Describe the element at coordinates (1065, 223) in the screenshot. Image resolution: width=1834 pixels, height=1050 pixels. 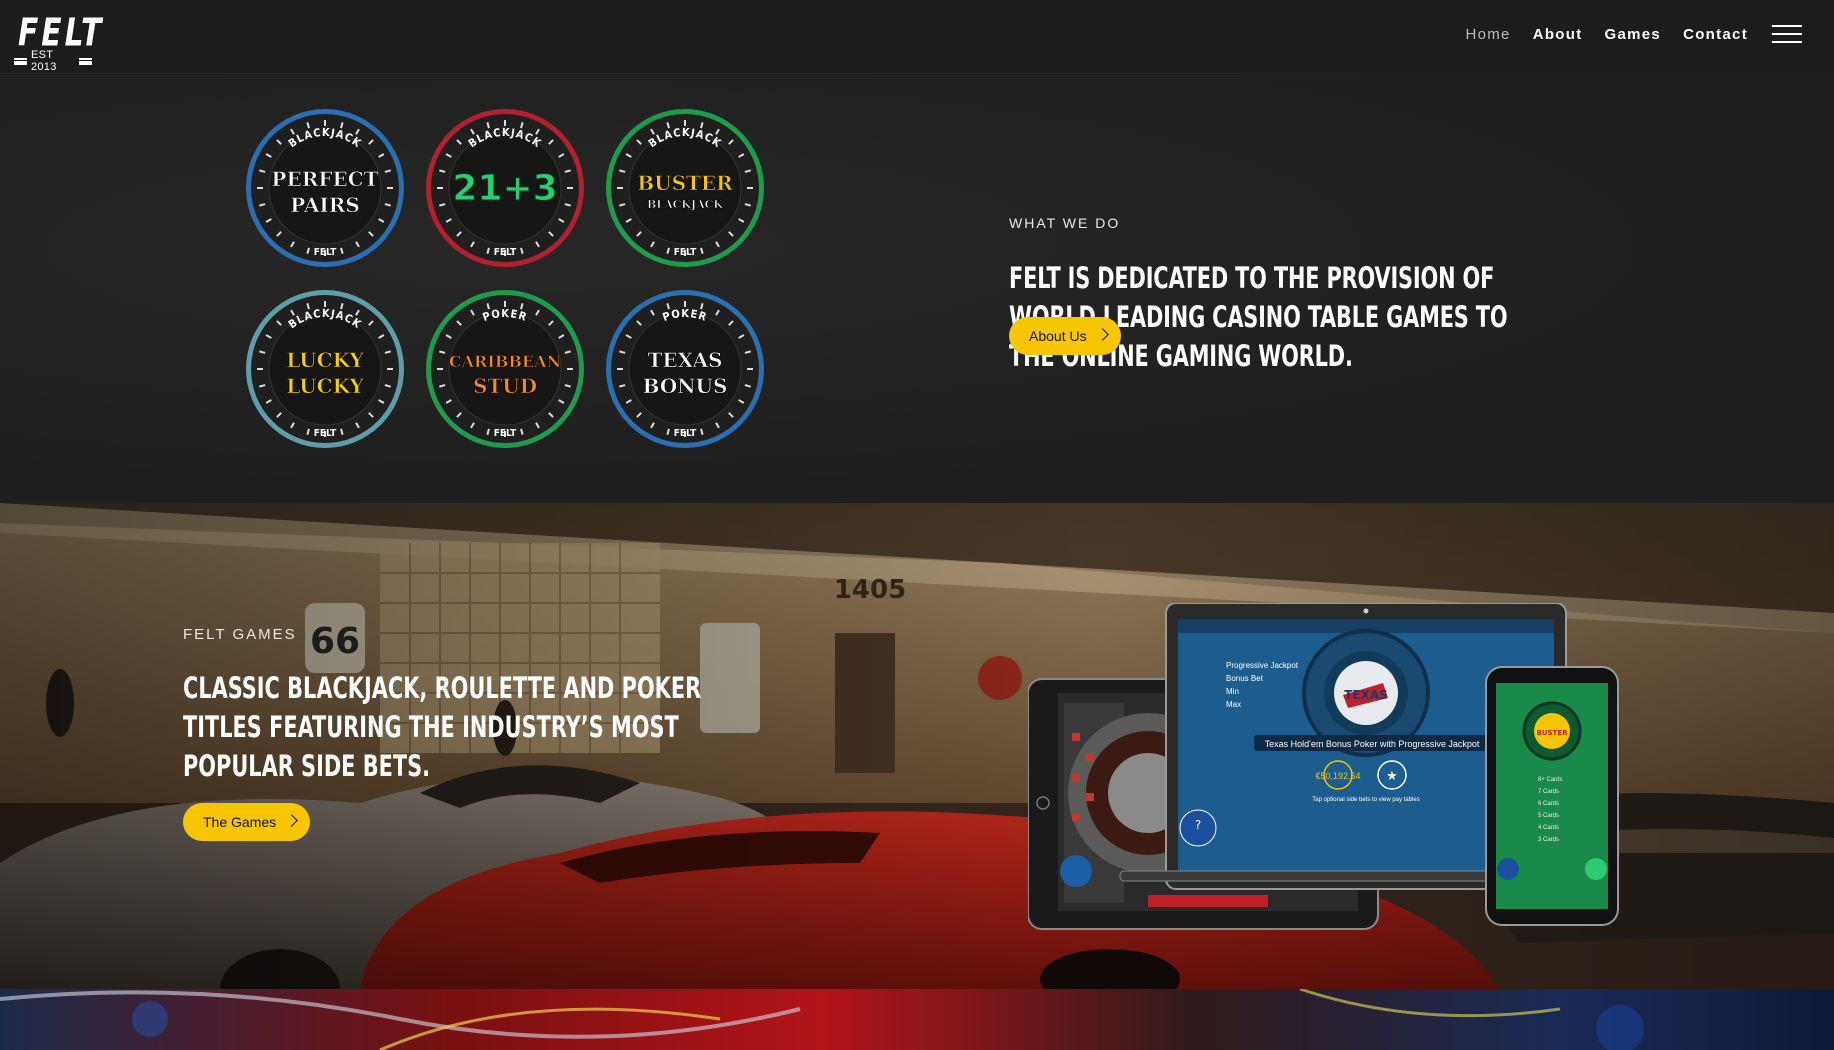
I see `what-we-do-eyebrow: WHAT WE DO` at that location.